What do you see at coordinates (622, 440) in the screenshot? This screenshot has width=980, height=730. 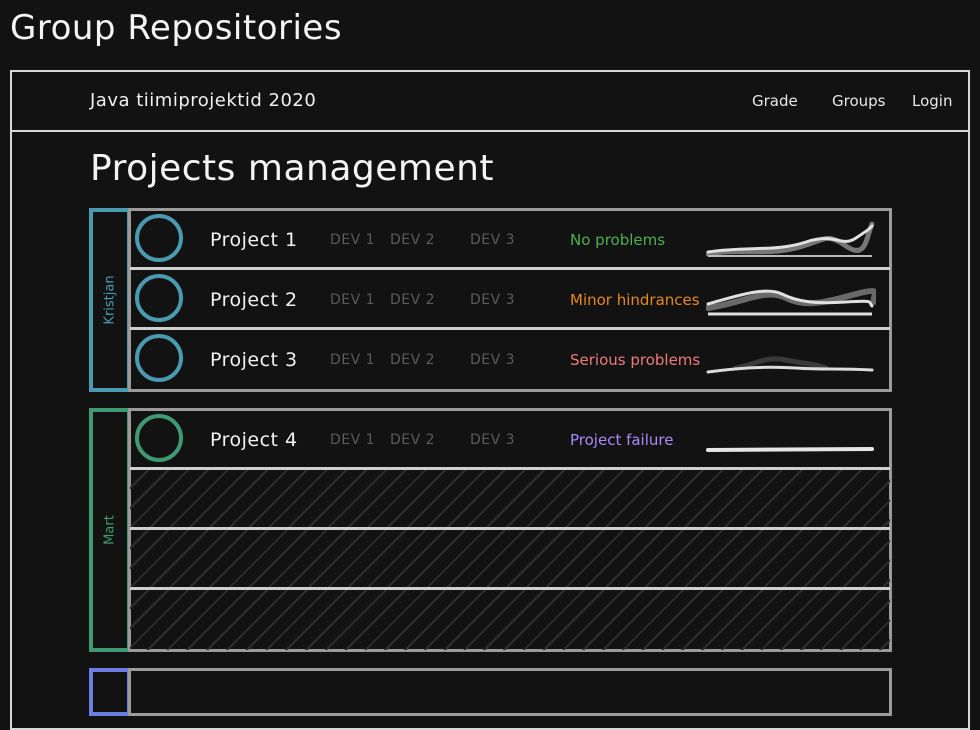 I see `status-label: Project failure` at bounding box center [622, 440].